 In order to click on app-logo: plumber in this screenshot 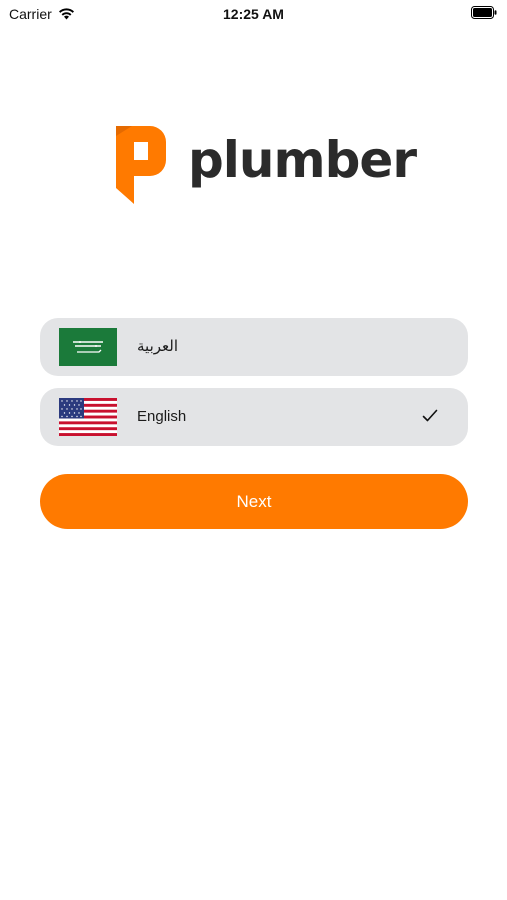, I will do `click(263, 164)`.